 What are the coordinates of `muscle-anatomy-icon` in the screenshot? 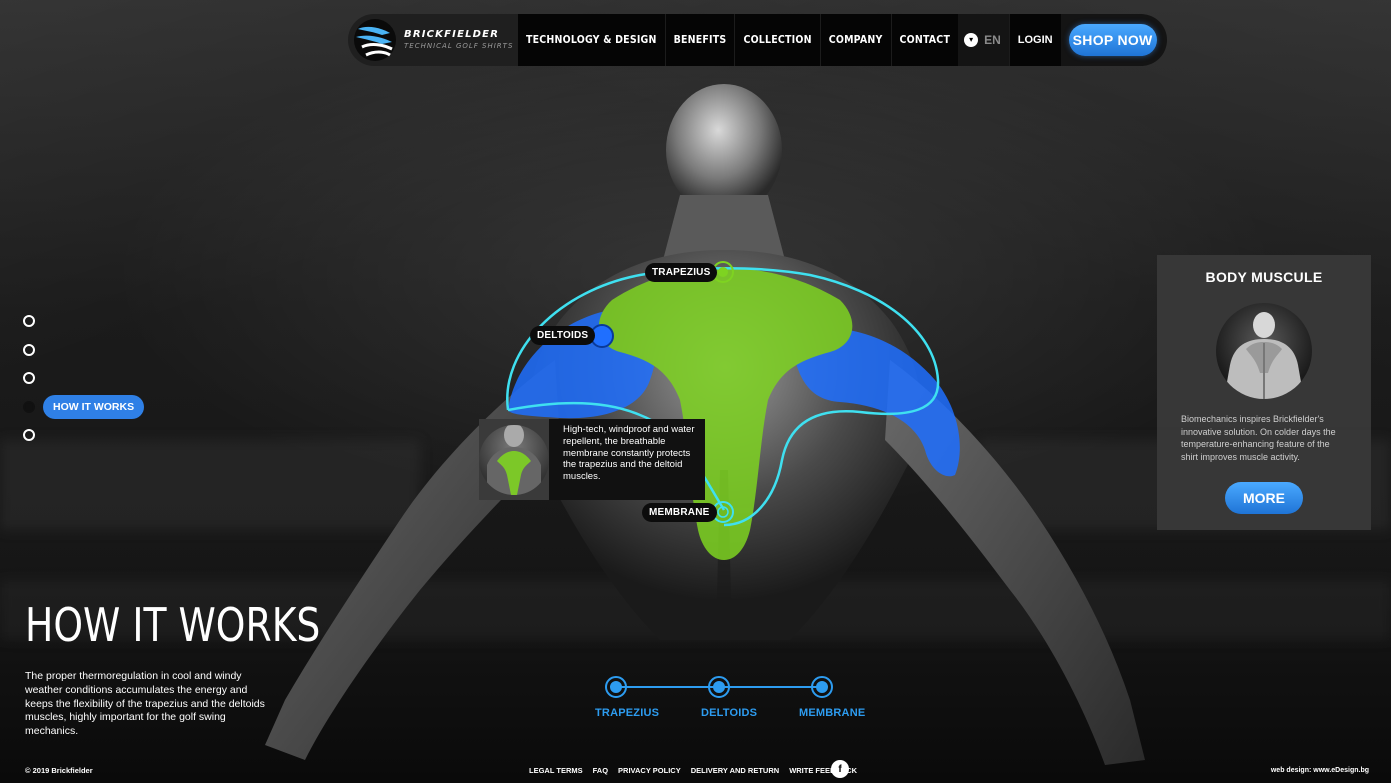 It's located at (1264, 355).